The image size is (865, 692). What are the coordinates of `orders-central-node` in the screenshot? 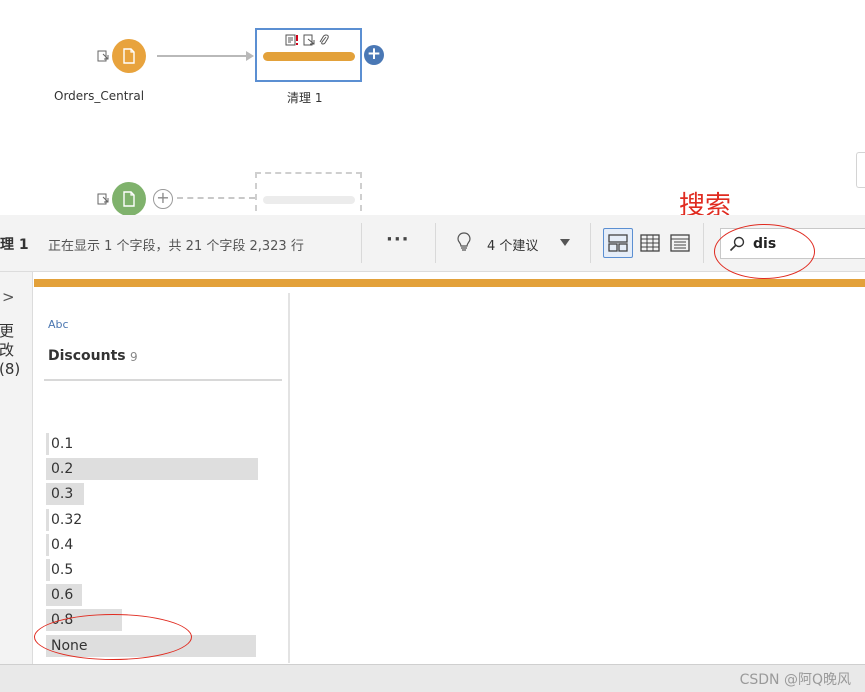 It's located at (129, 56).